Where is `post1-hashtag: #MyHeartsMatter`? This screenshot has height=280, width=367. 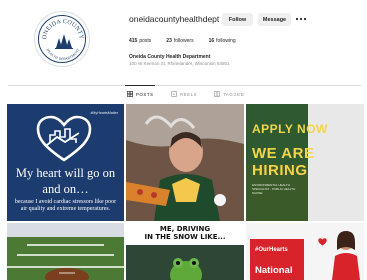
post1-hashtag: #MyHeartsMatter is located at coordinates (104, 113).